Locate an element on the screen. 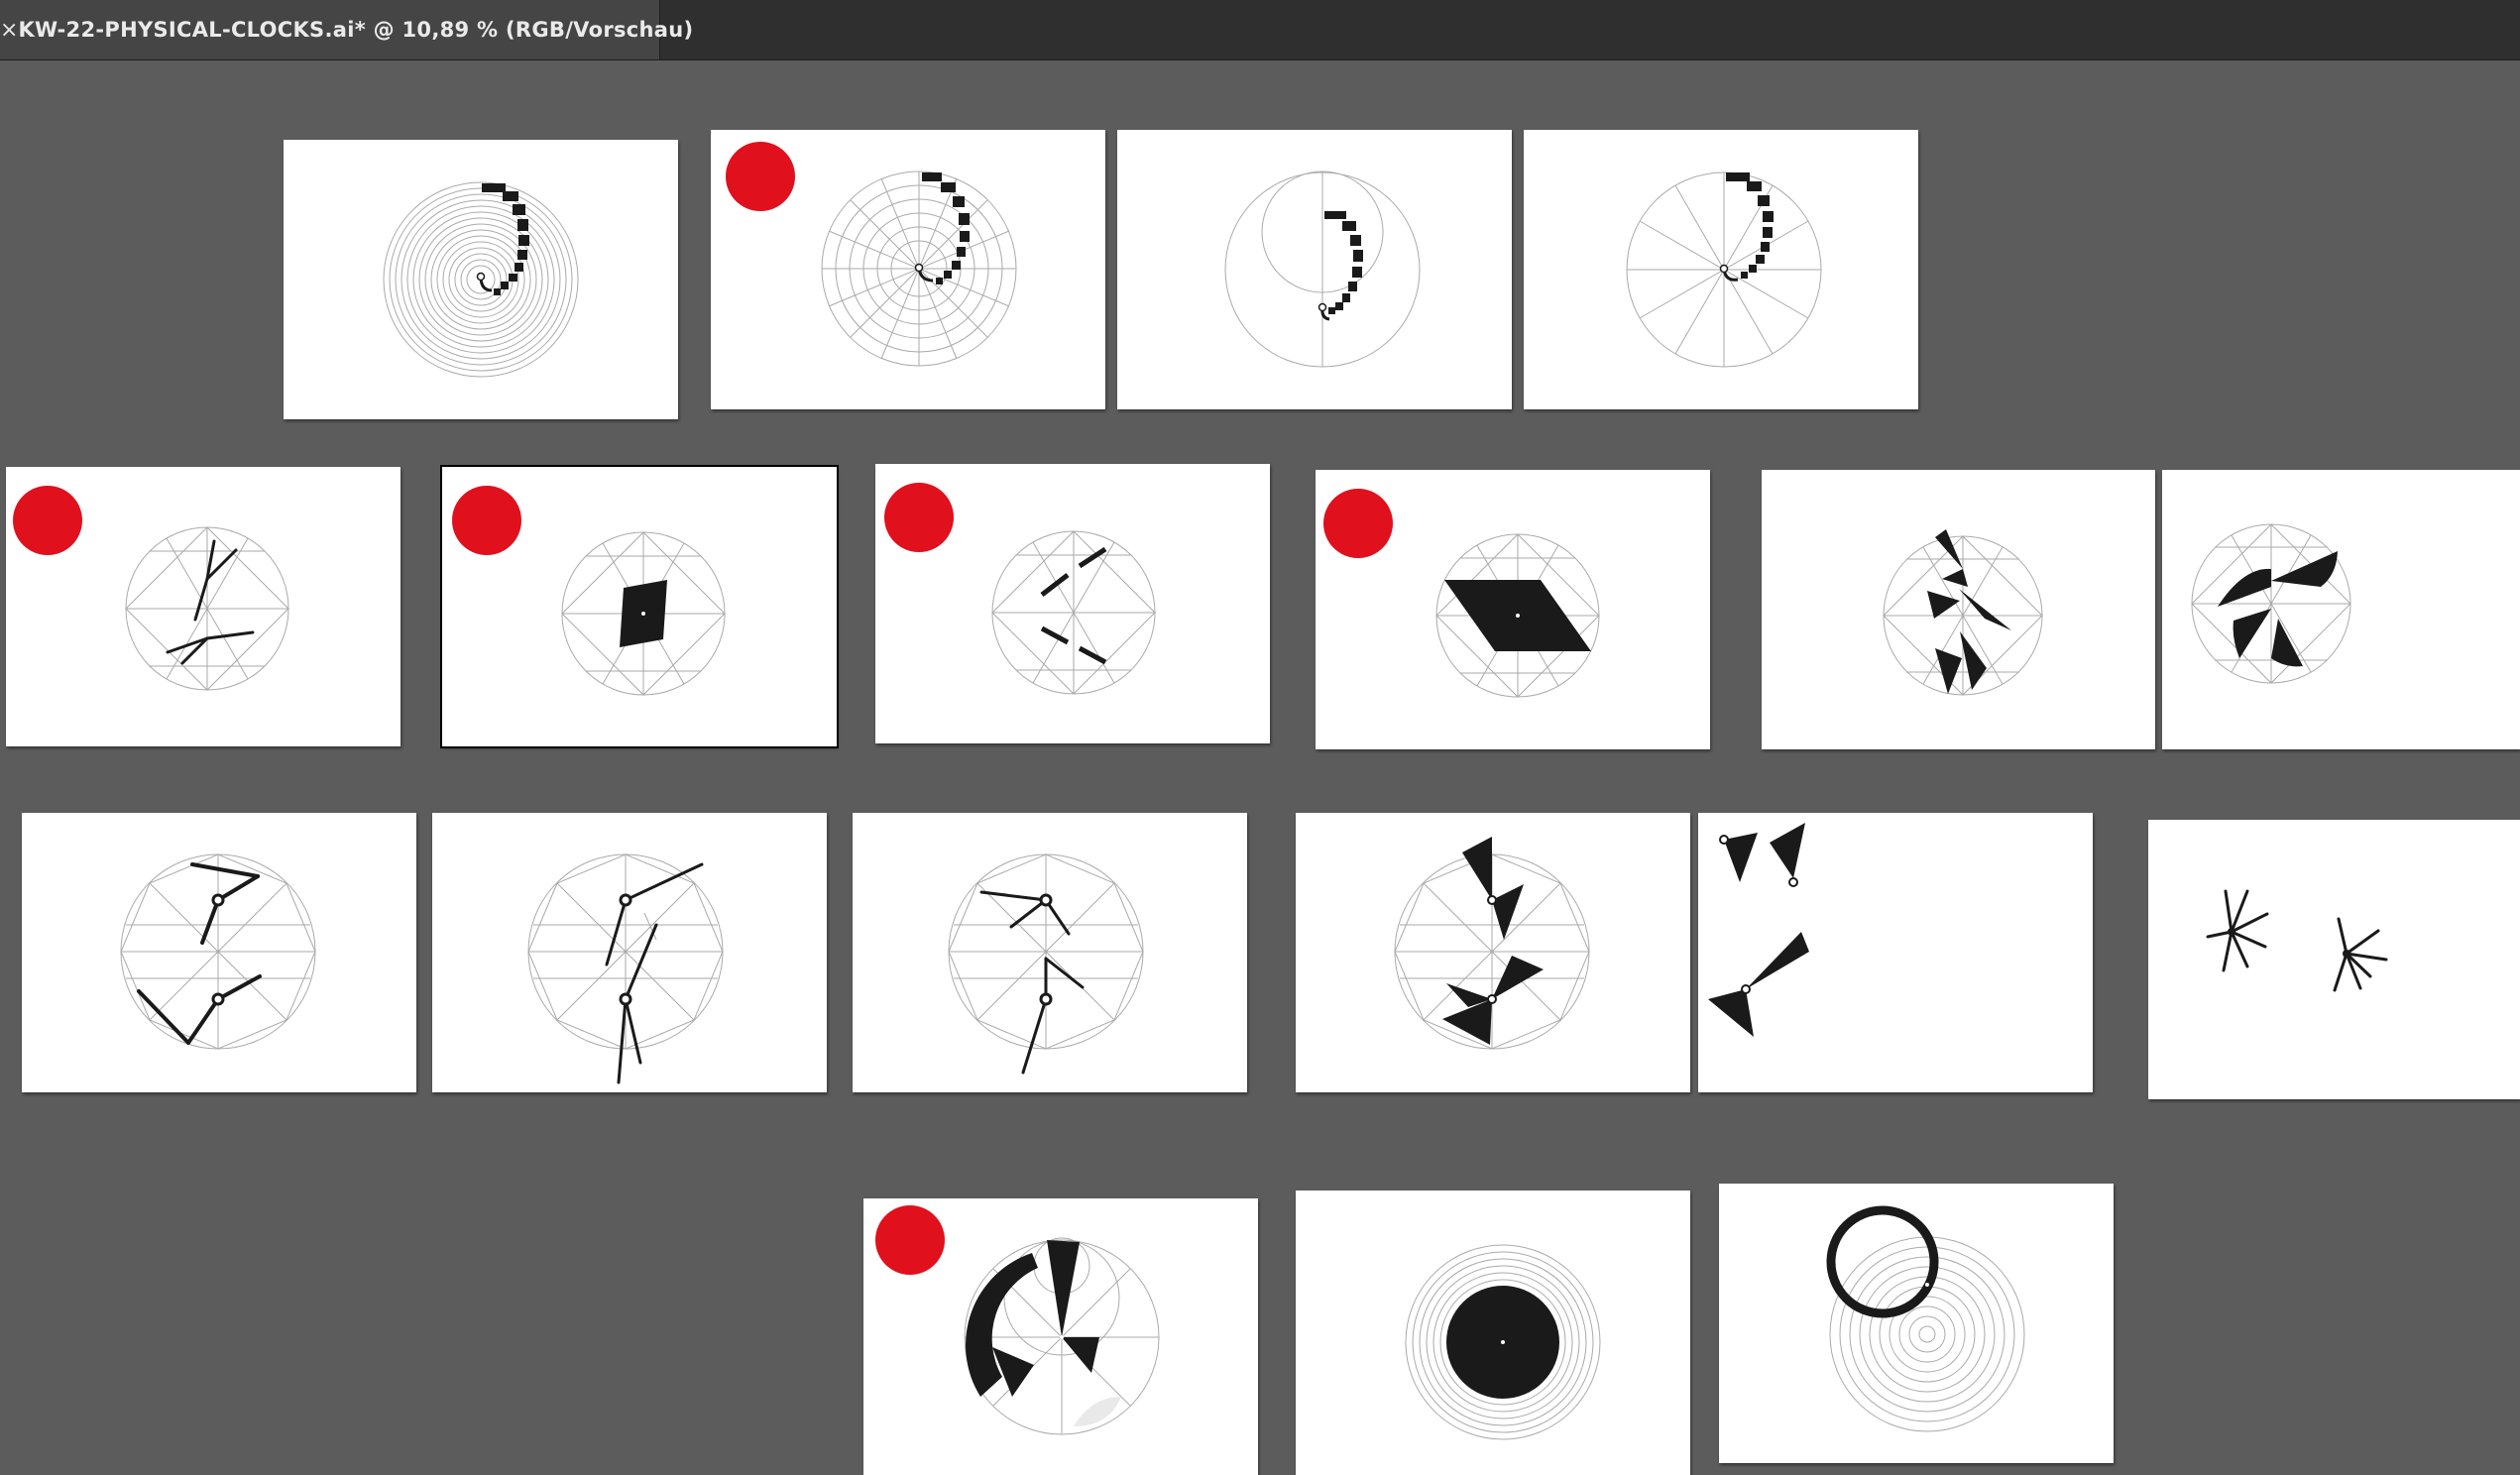 Image resolution: width=2520 pixels, height=1475 pixels. double-hands-clock is located at coordinates (151, 588).